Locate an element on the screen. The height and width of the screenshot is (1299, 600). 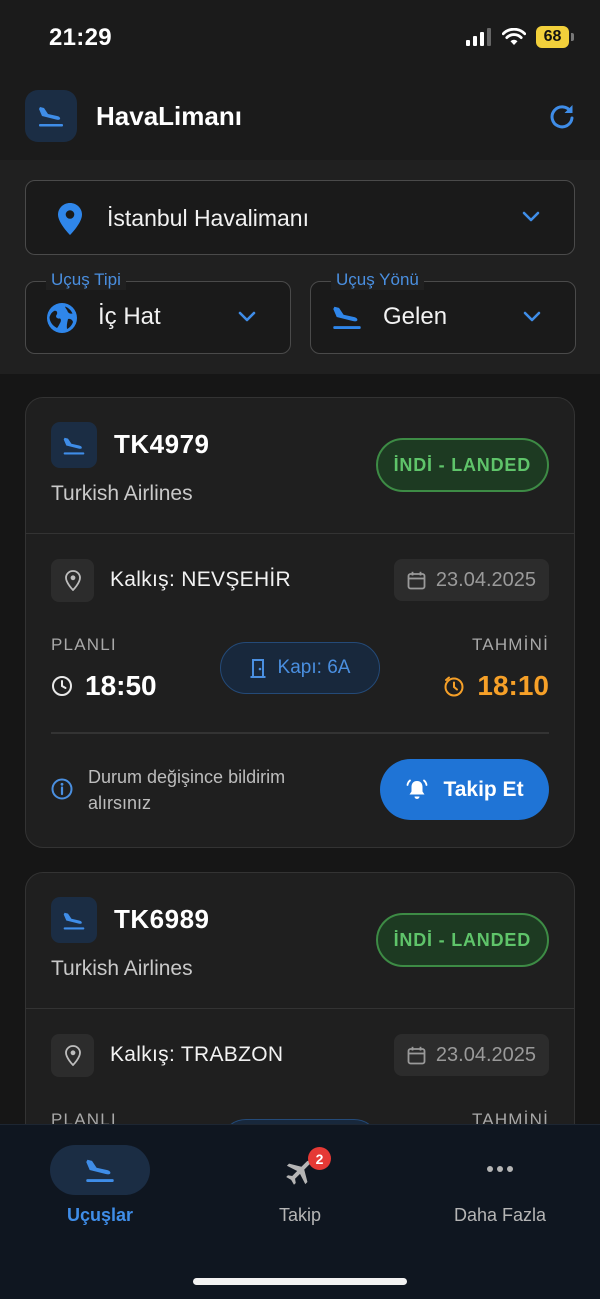
battery-indicator: 68 is located at coordinates (555, 37).